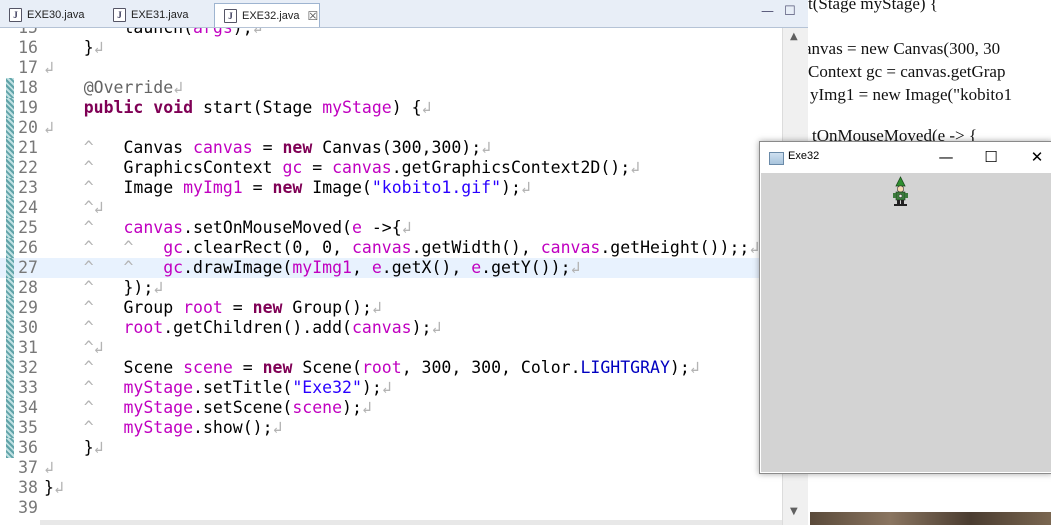 The image size is (1051, 525). I want to click on line-number: 28, so click(28, 287).